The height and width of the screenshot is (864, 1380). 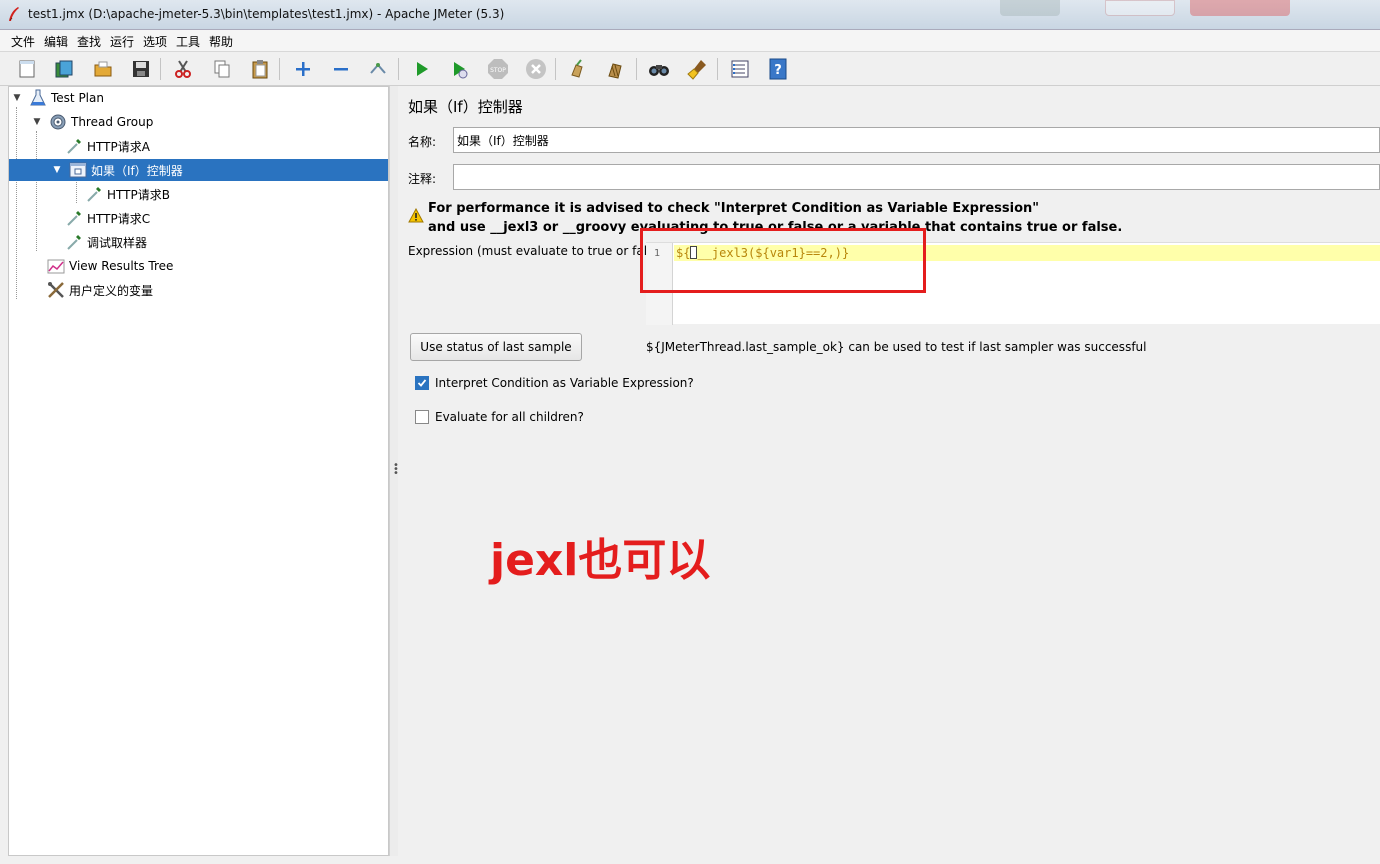 I want to click on svg-text: STOP, so click(x=498, y=70).